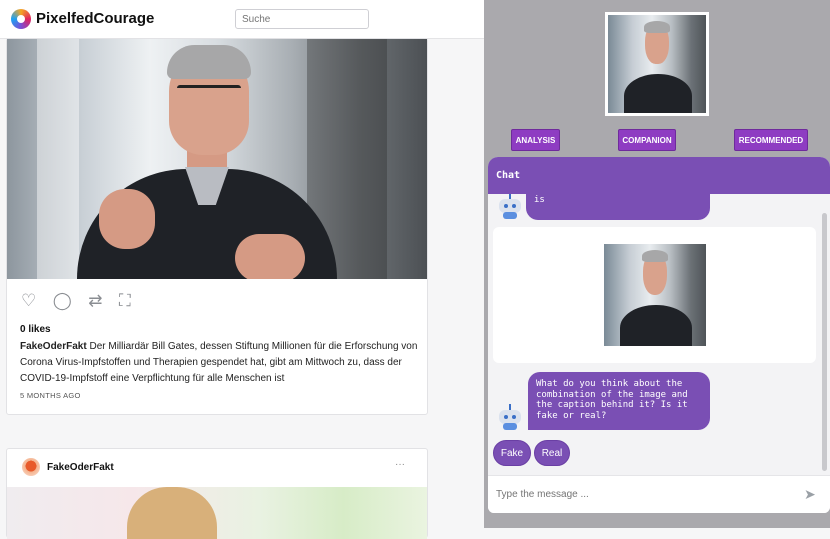 The height and width of the screenshot is (539, 830). I want to click on share-icon: ⇄, so click(95, 301).